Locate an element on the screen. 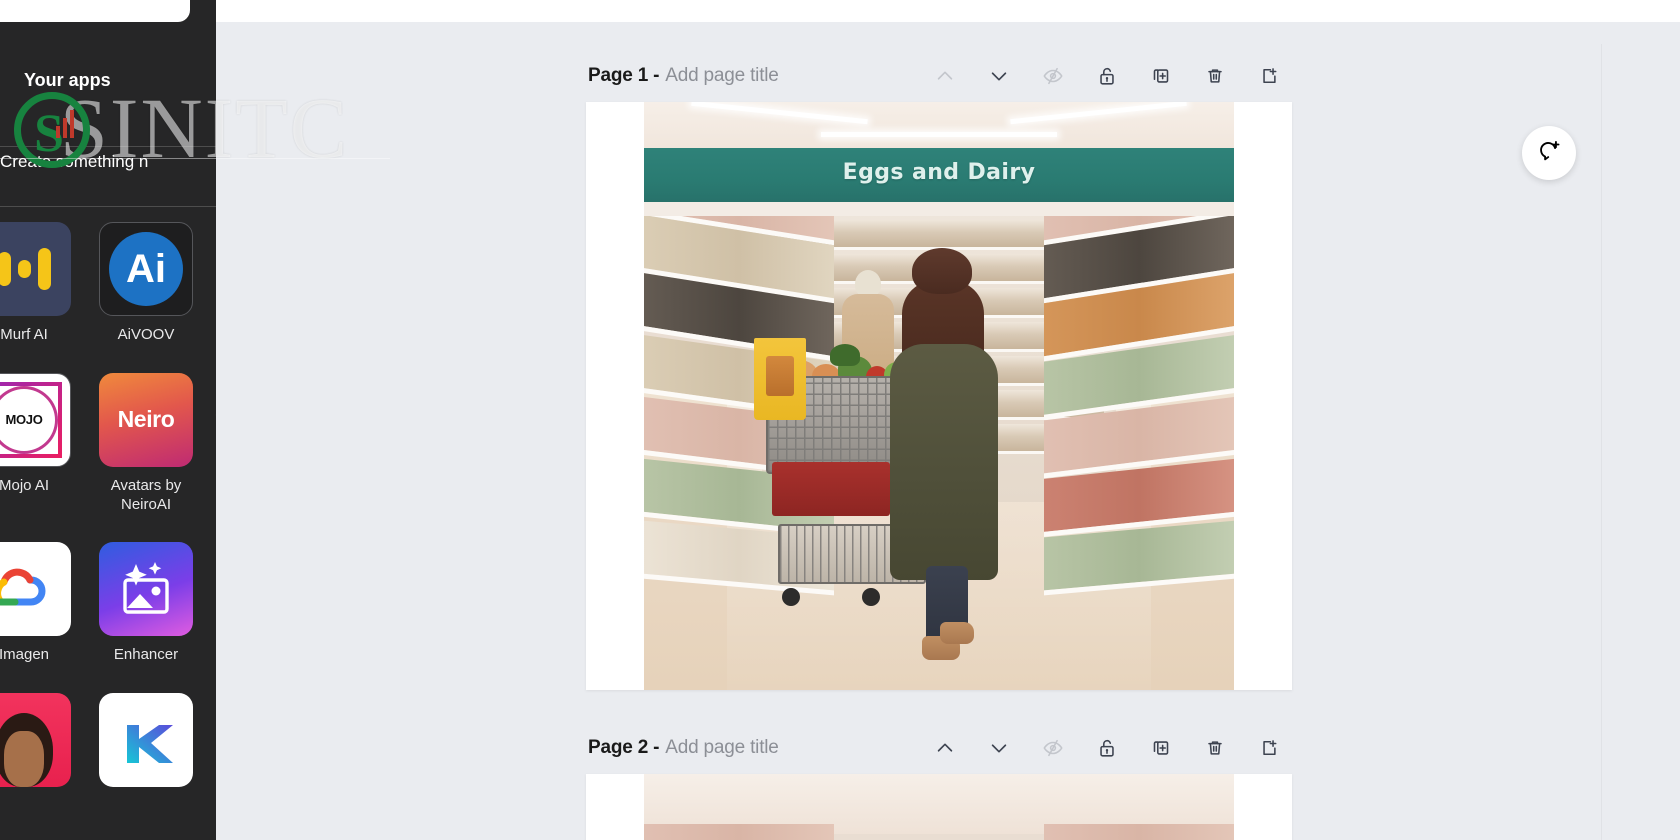 The image size is (1680, 840). image-sparkle-icon is located at coordinates (146, 589).